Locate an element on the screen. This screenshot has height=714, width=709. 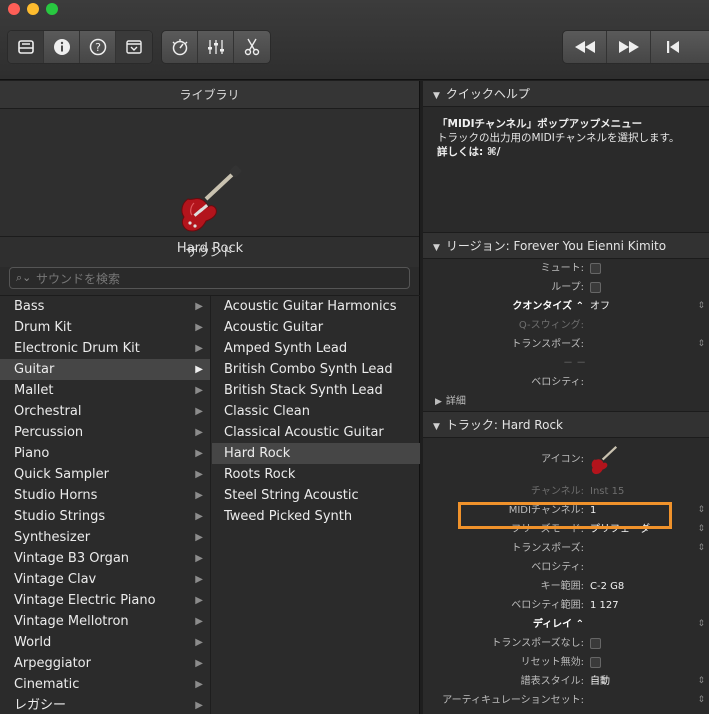
patch-item: Hard Rock is located at coordinates (316, 453).